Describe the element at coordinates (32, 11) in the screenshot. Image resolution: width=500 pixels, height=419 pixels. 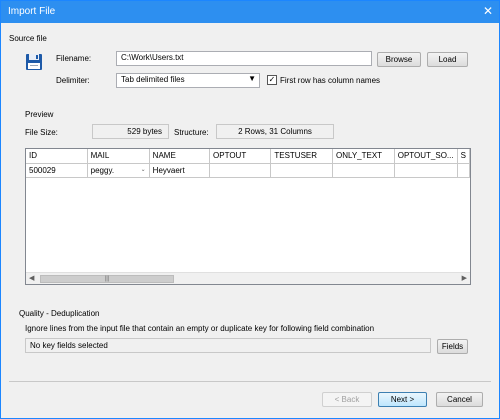
I see `window-title: Import File` at that location.